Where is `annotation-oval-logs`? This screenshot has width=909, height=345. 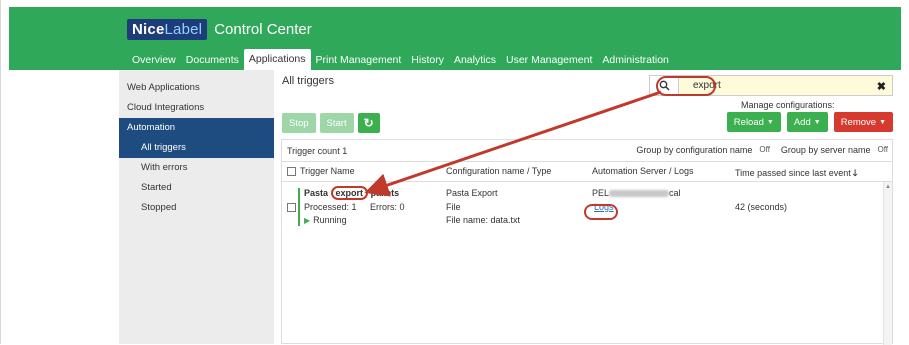
annotation-oval-logs is located at coordinates (601, 212).